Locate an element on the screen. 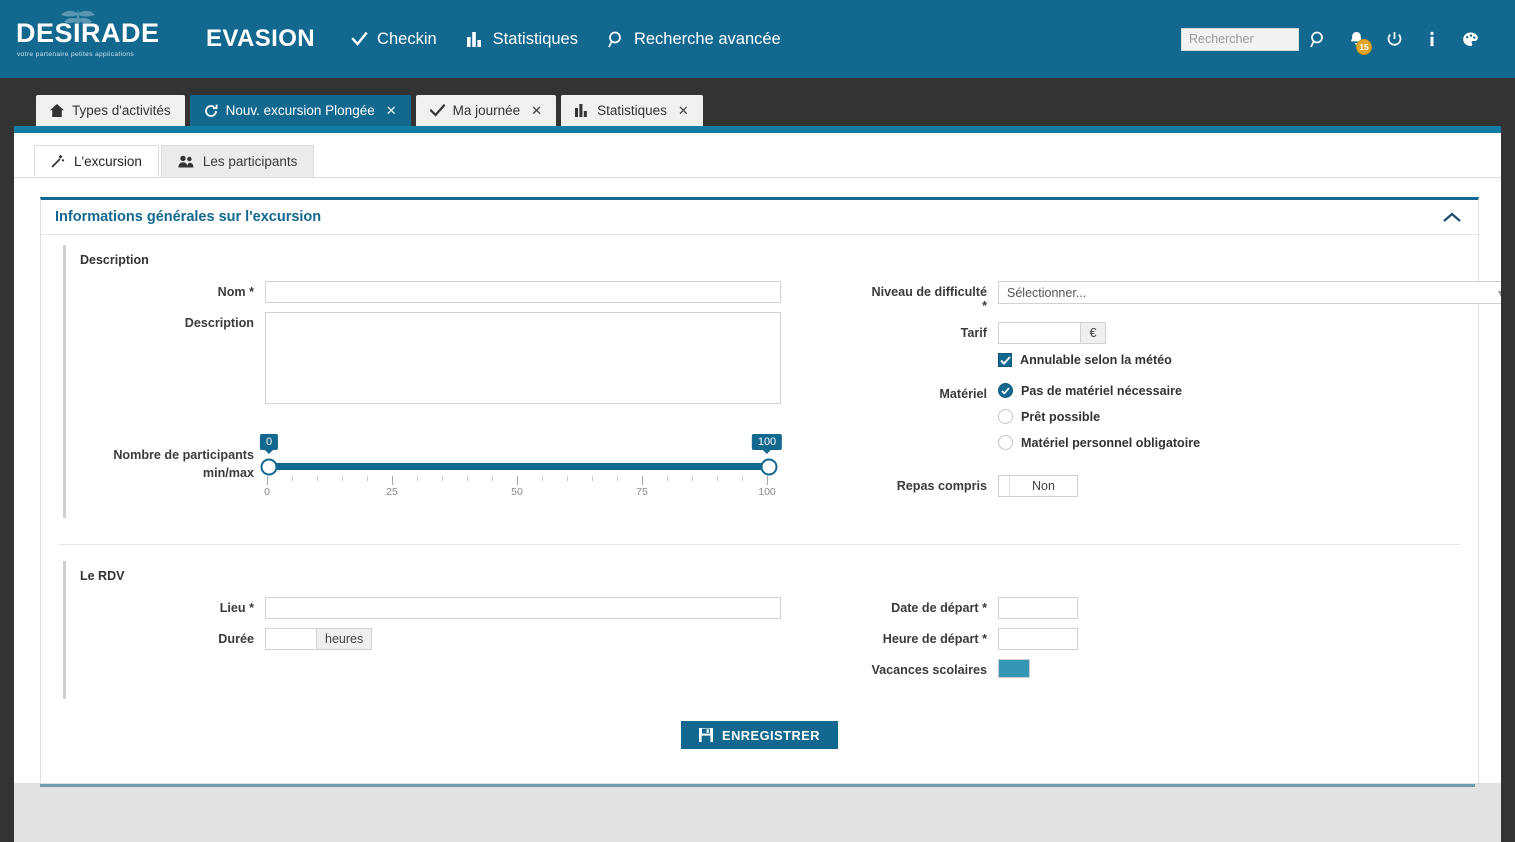 The height and width of the screenshot is (842, 1515). tab-nouv-excursion-plongee: Nouv. excursion Plongée ✕ is located at coordinates (300, 110).